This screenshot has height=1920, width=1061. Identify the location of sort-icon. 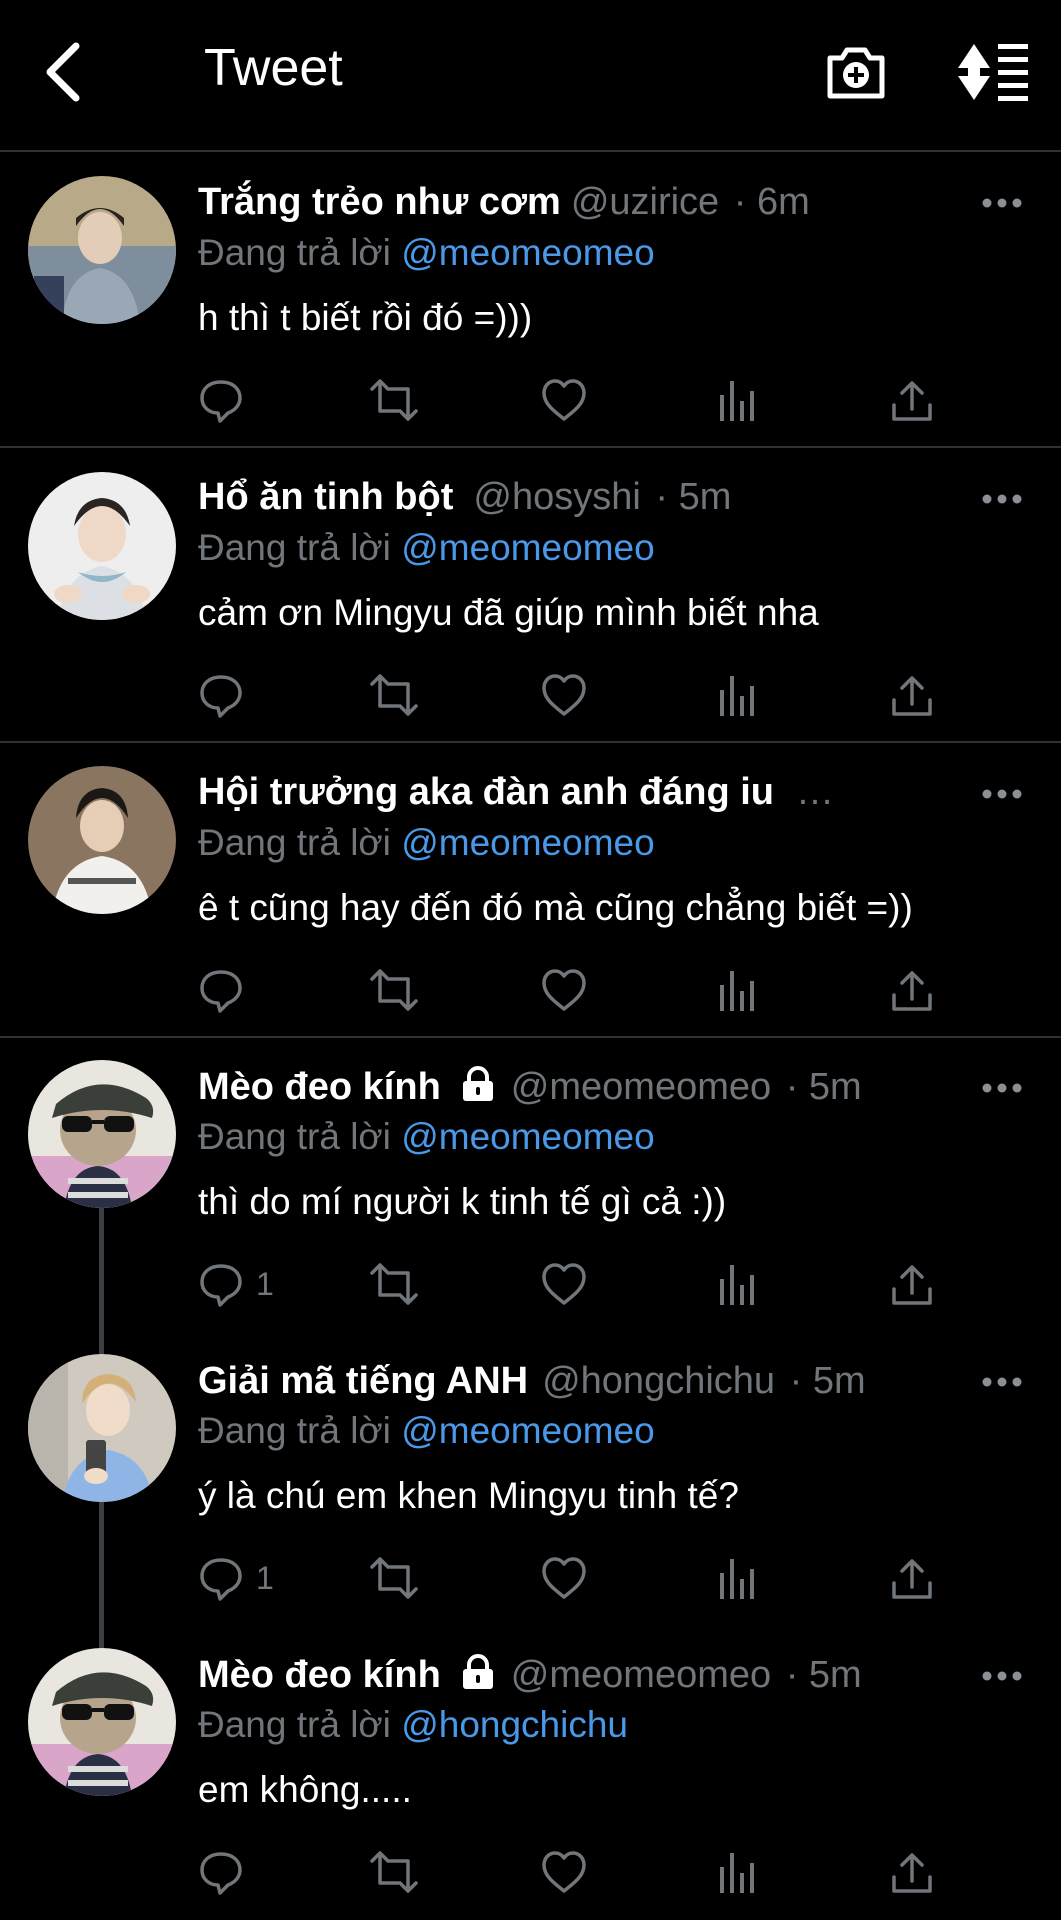
(993, 72).